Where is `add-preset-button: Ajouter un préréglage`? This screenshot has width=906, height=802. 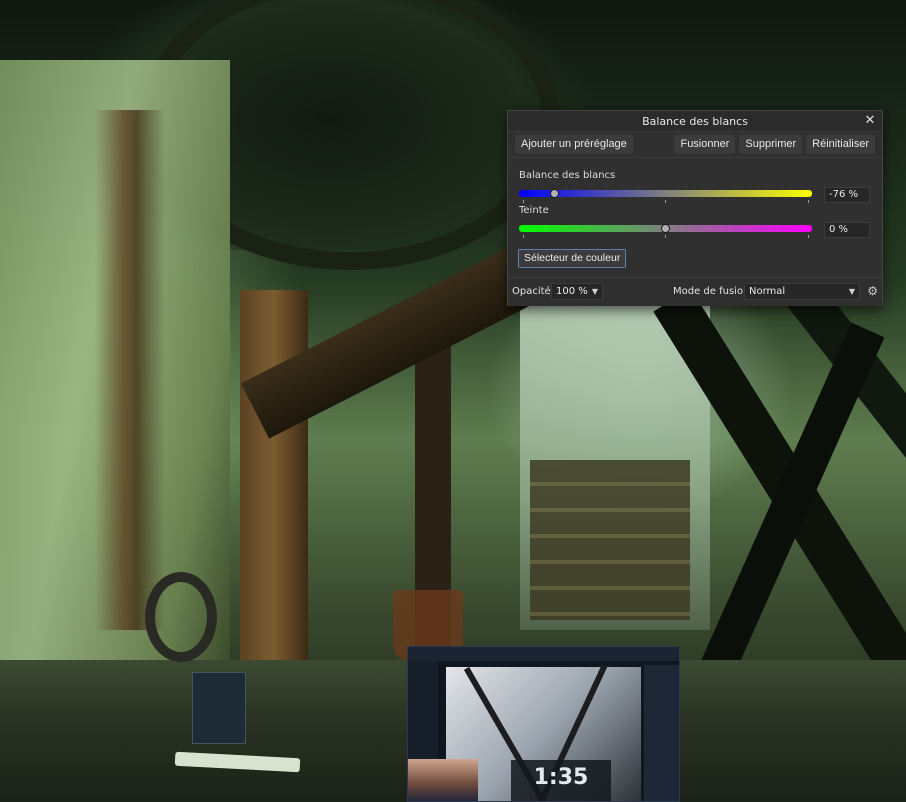 add-preset-button: Ajouter un préréglage is located at coordinates (574, 144).